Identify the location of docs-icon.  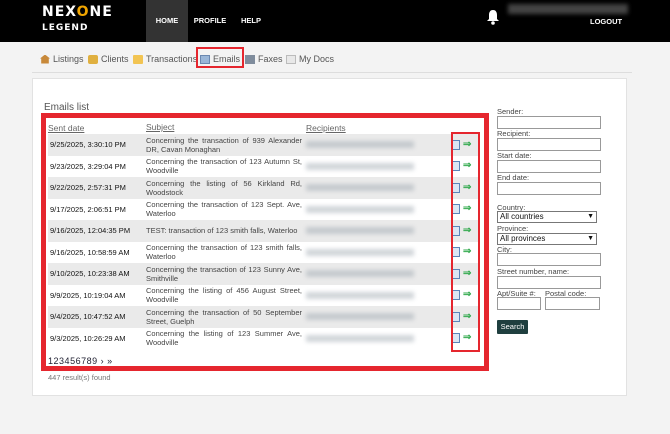
(291, 59).